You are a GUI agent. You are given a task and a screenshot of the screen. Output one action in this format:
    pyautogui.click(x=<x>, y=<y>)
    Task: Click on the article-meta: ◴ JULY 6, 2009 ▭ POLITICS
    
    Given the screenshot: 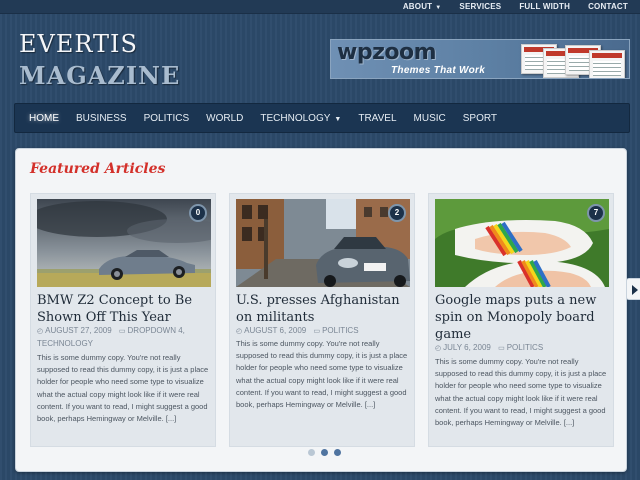 What is the action you would take?
    pyautogui.click(x=524, y=348)
    